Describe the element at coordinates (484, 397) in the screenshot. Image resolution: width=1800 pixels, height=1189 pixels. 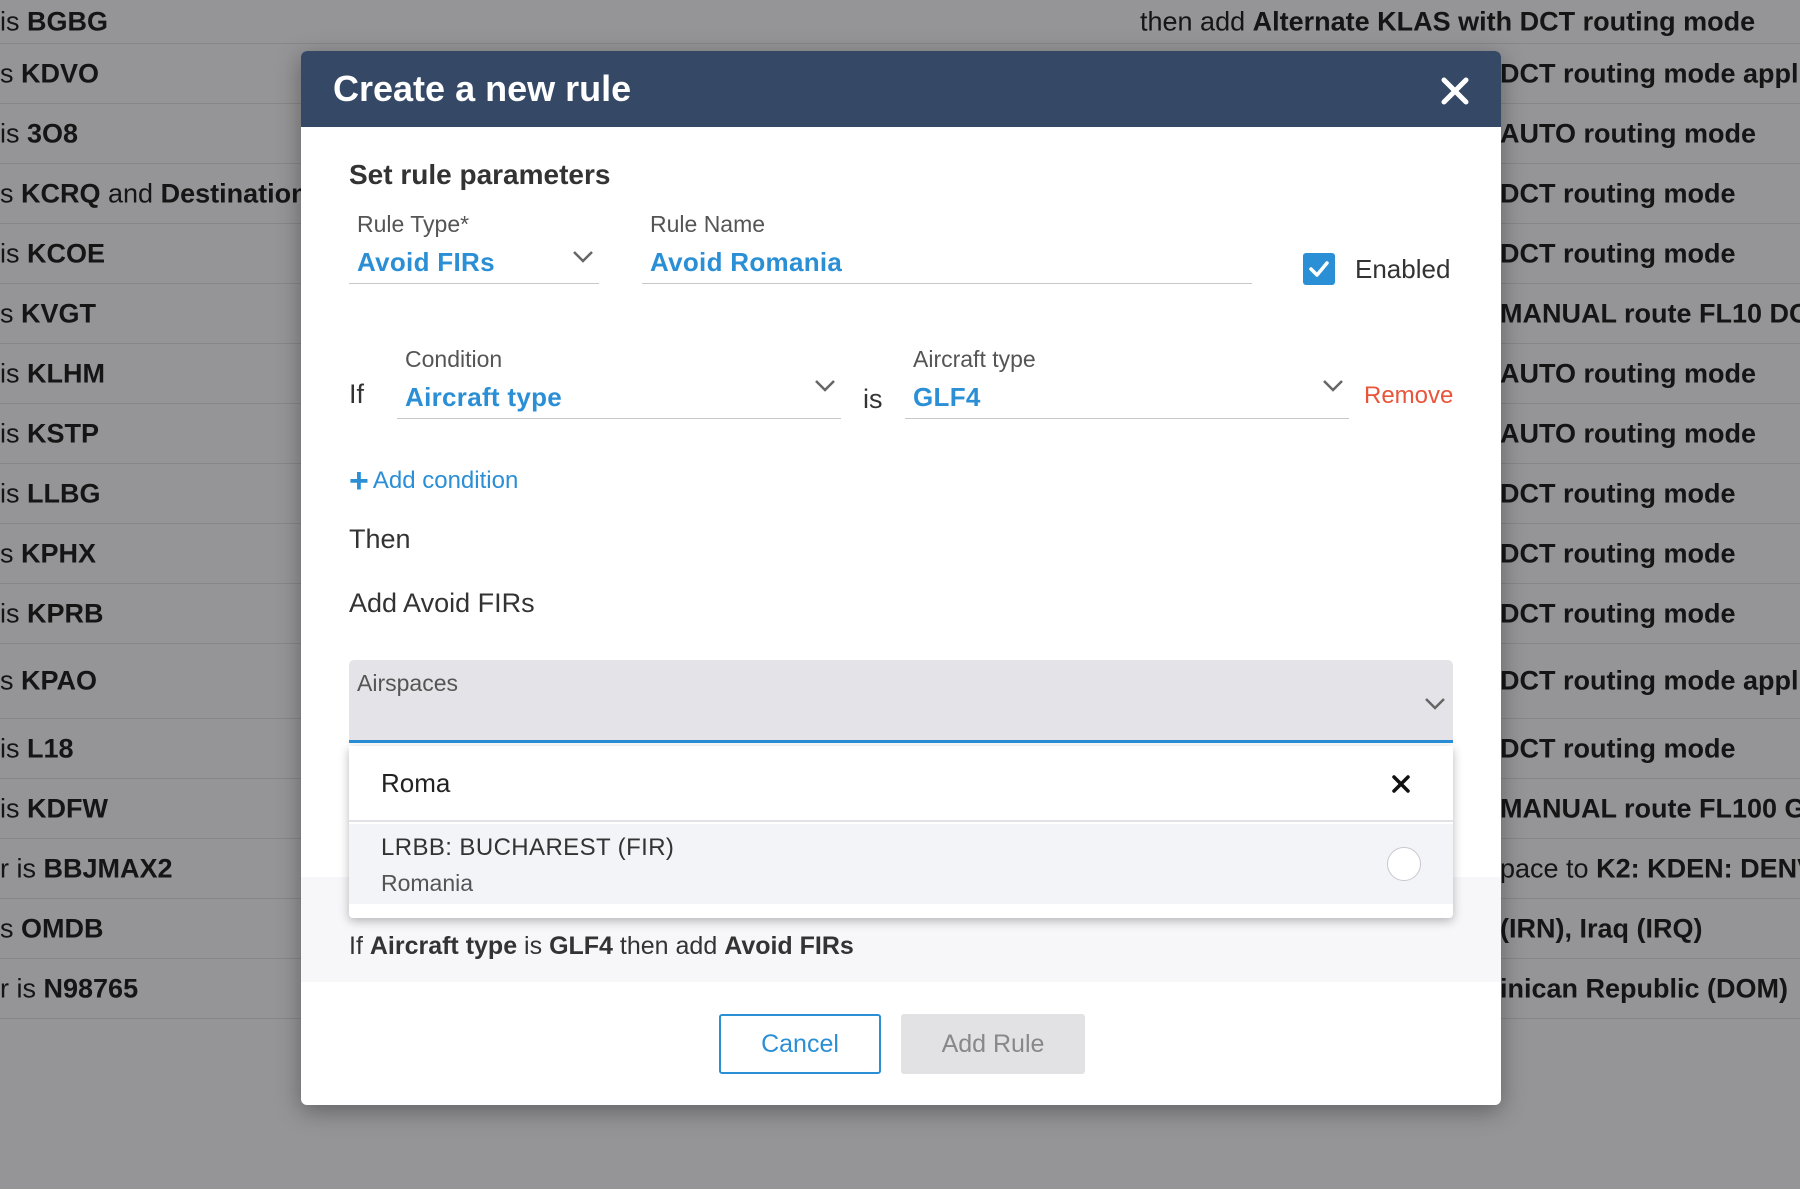
I see `condition-value: Aircraft type` at that location.